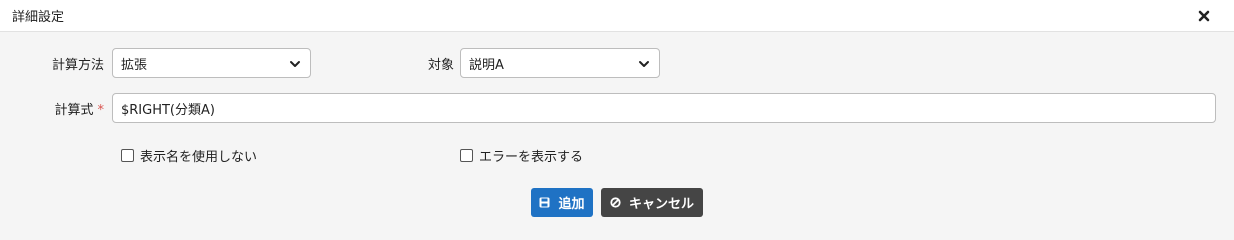 The height and width of the screenshot is (240, 1234). I want to click on formula-value: $RIGHT(分類A), so click(168, 110).